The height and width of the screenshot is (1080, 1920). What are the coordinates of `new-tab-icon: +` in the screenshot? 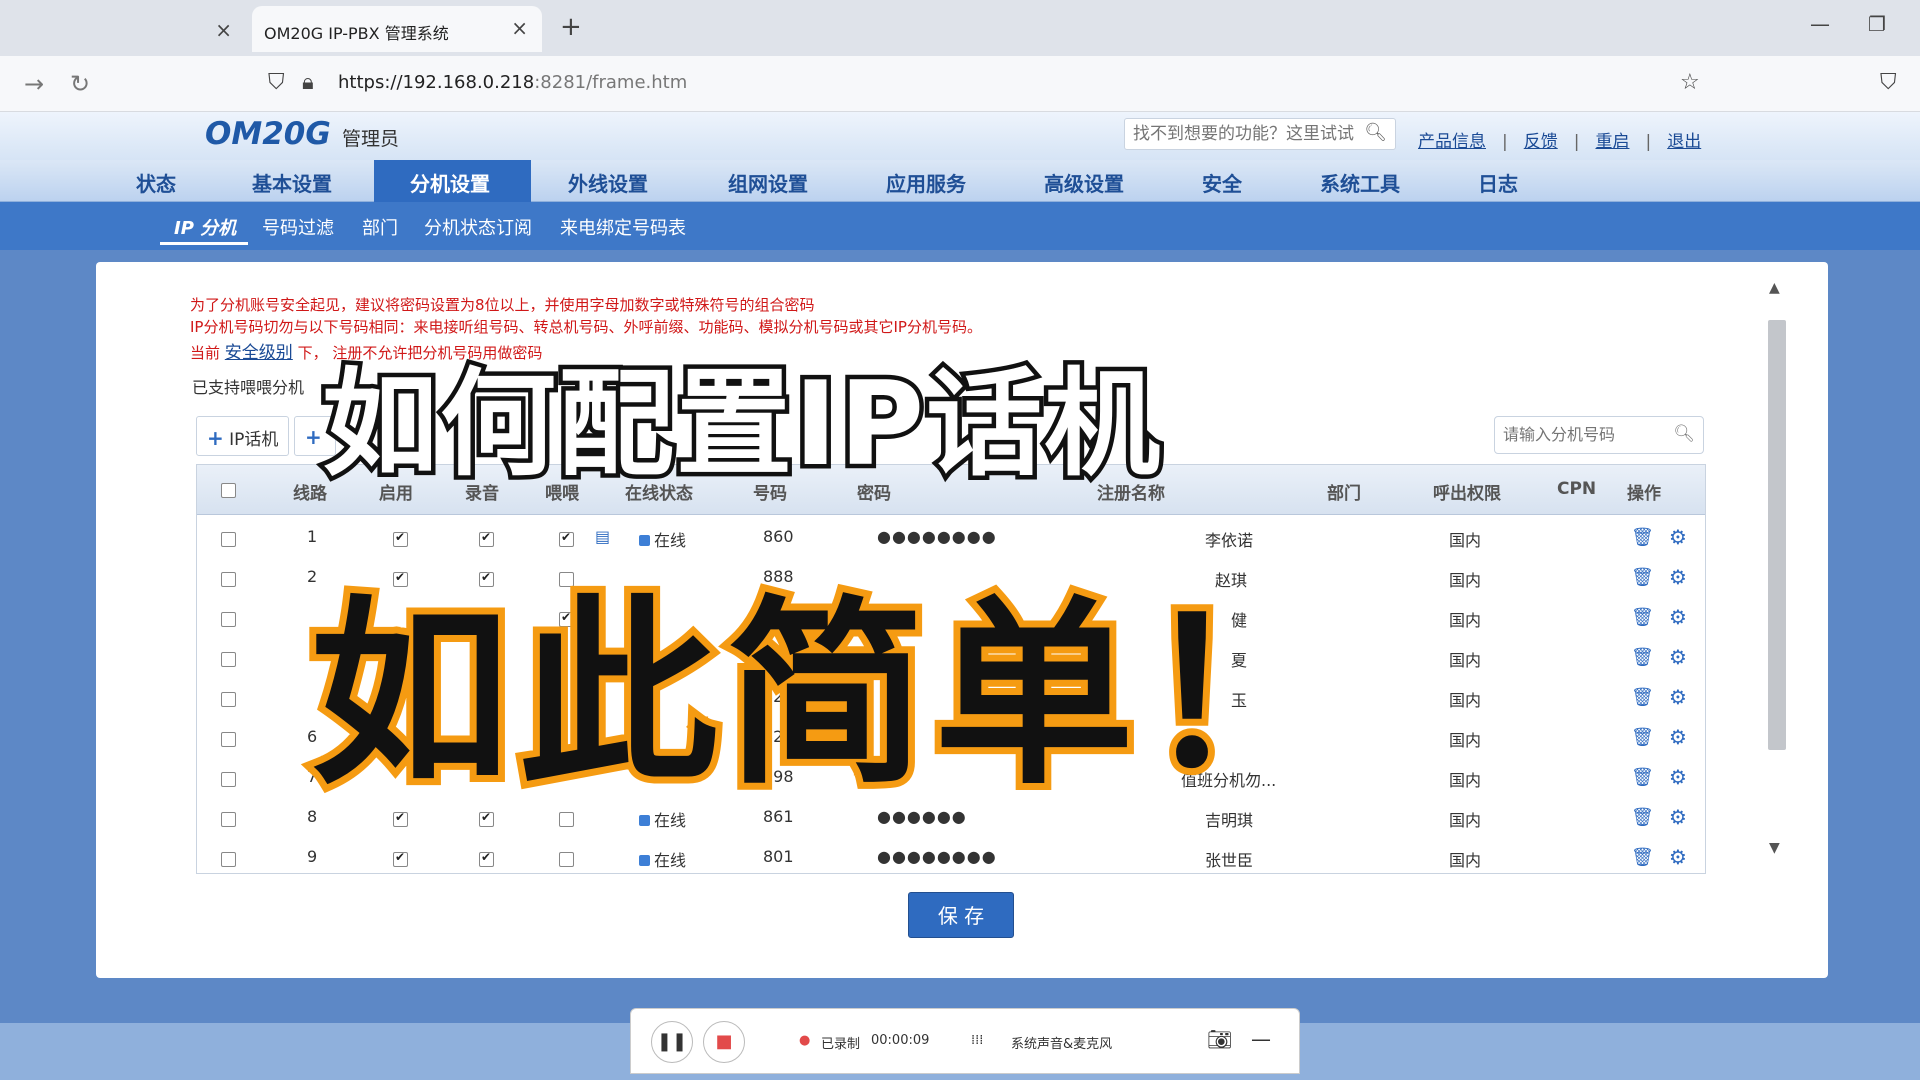 It's located at (571, 27).